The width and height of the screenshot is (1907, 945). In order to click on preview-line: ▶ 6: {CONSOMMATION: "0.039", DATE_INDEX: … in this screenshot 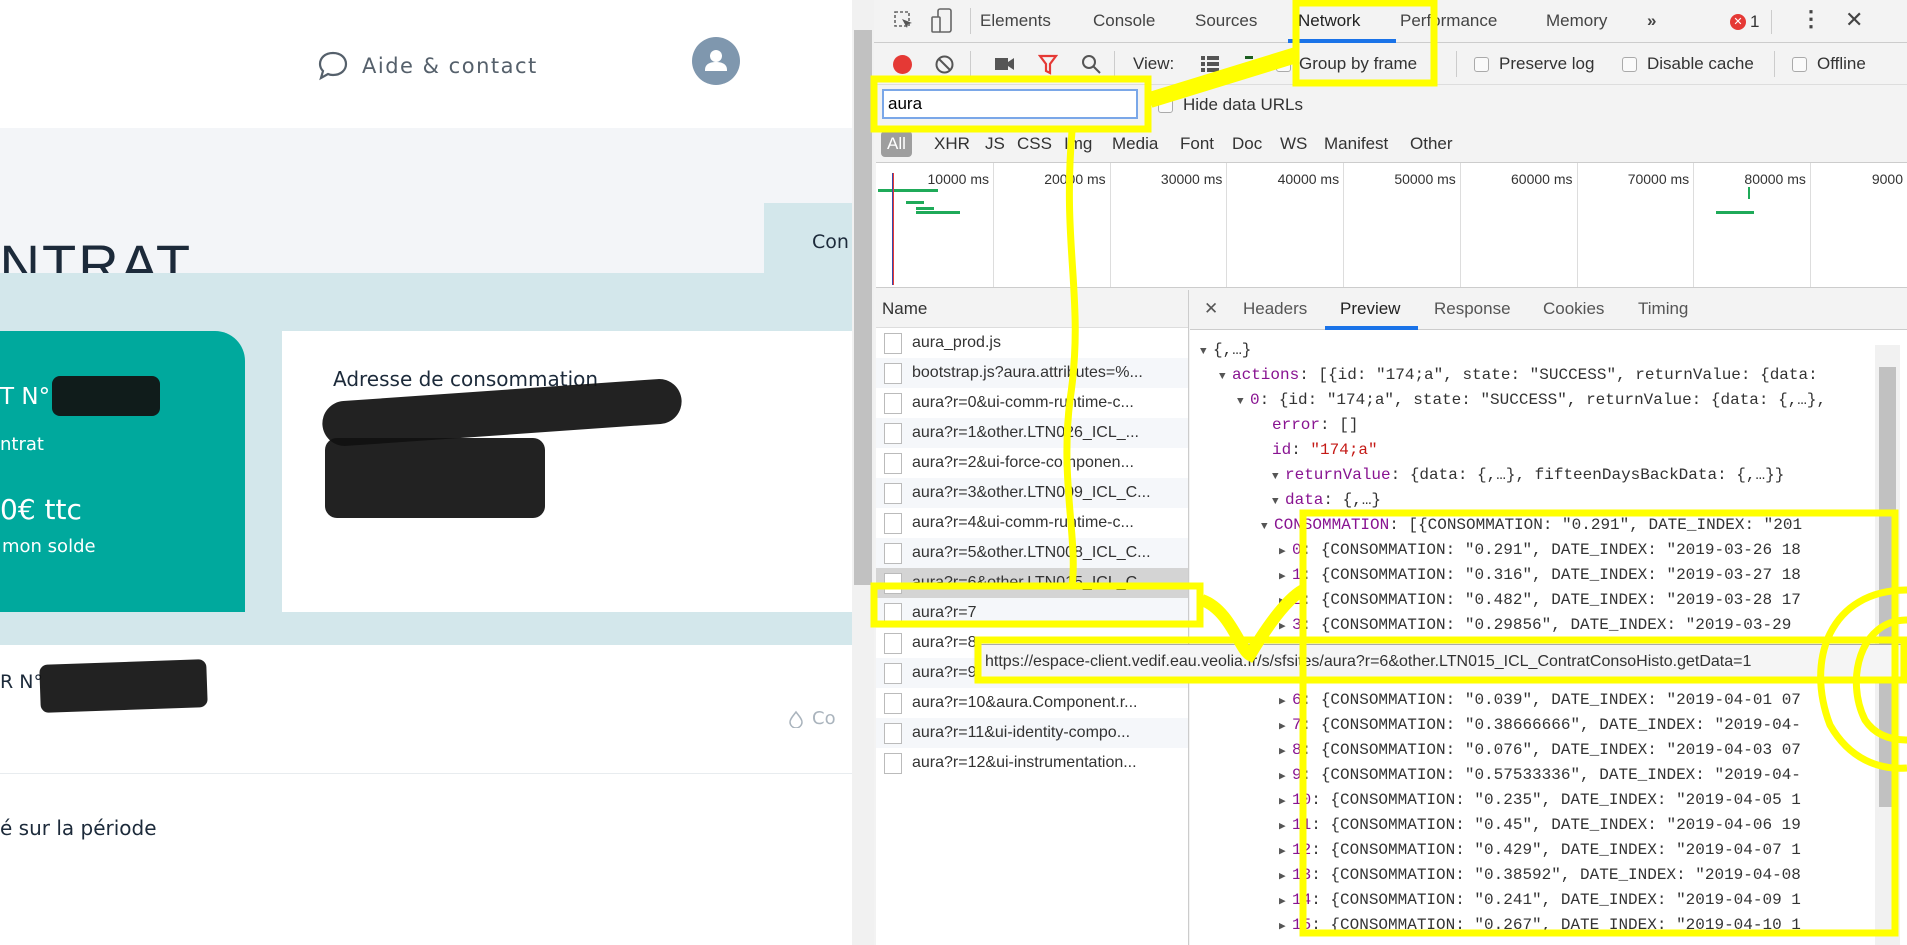, I will do `click(1530, 700)`.